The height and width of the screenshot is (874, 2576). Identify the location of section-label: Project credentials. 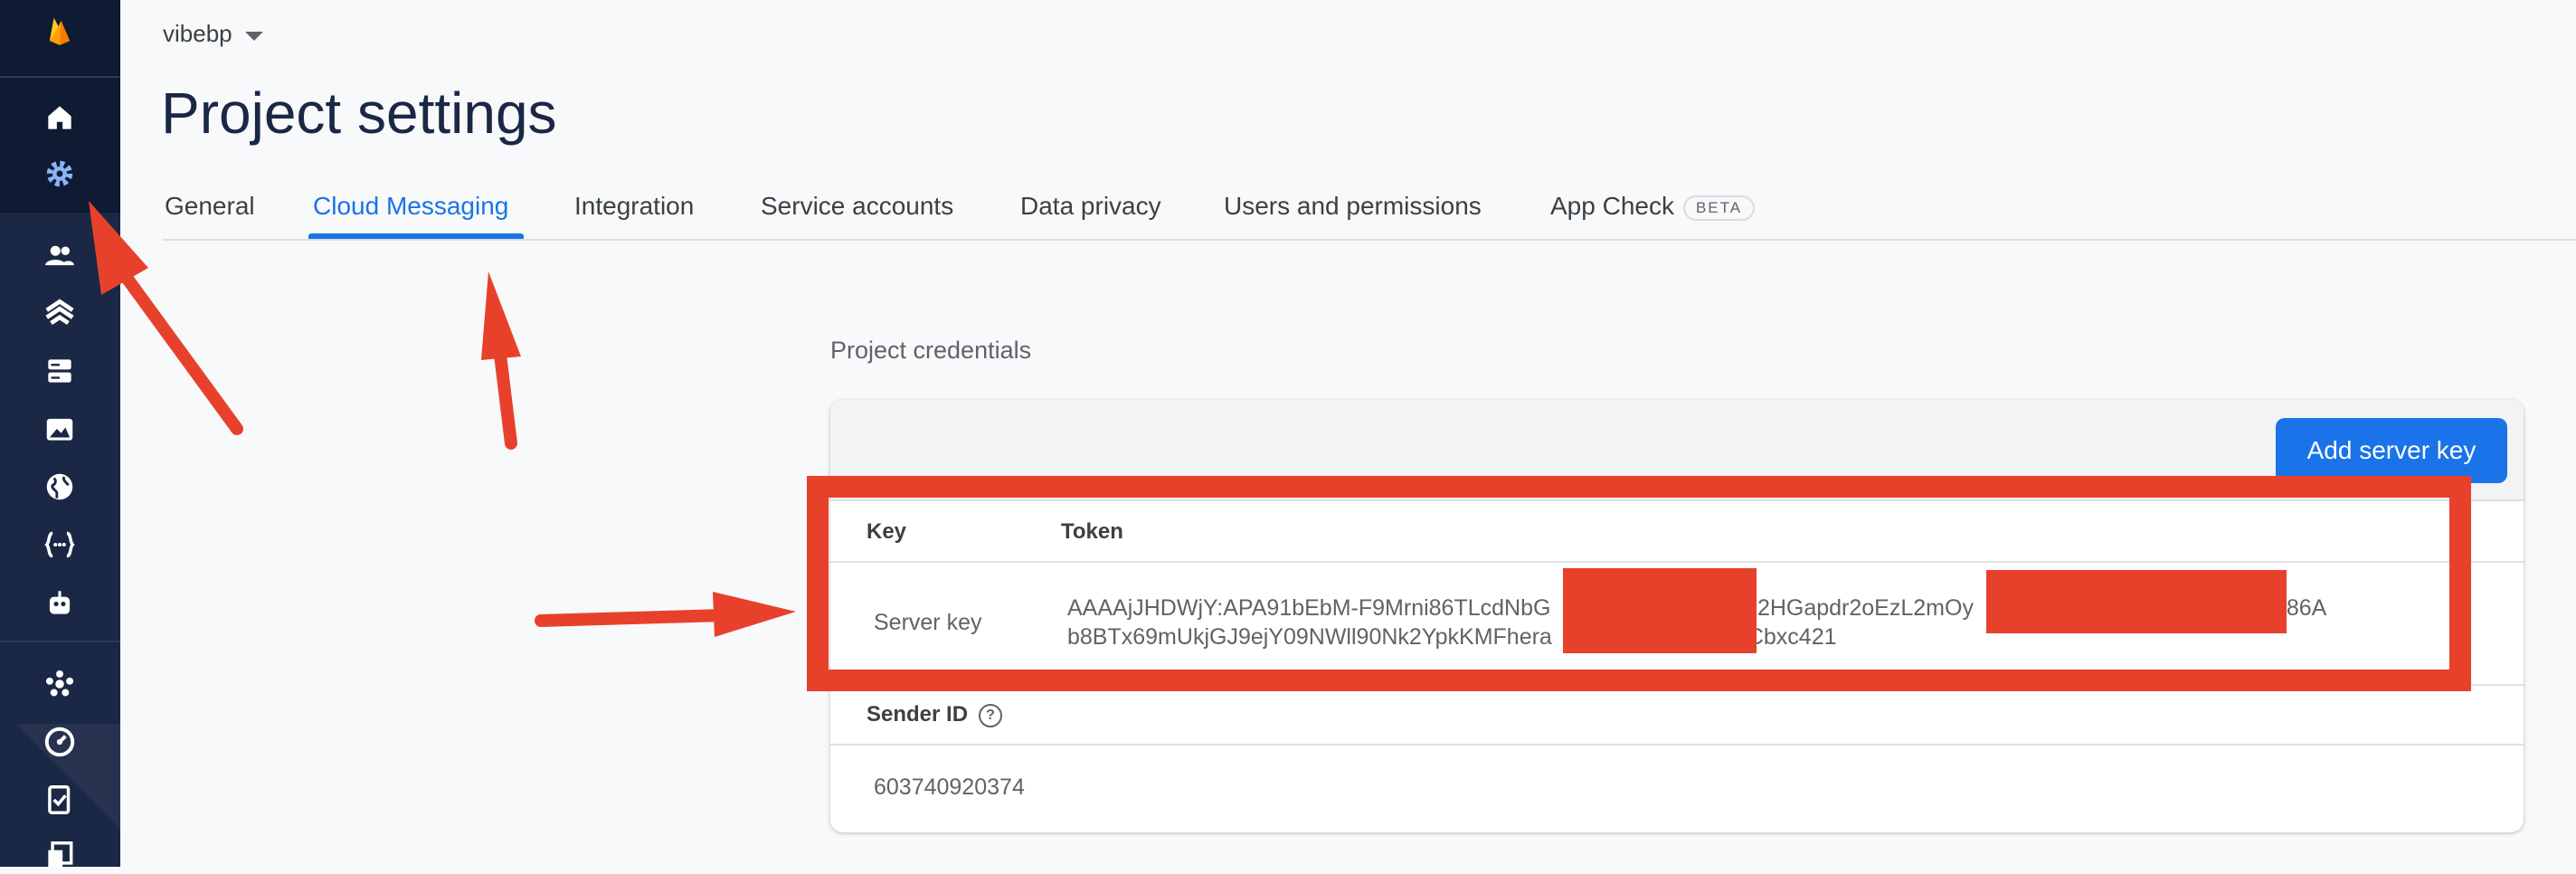
(931, 351).